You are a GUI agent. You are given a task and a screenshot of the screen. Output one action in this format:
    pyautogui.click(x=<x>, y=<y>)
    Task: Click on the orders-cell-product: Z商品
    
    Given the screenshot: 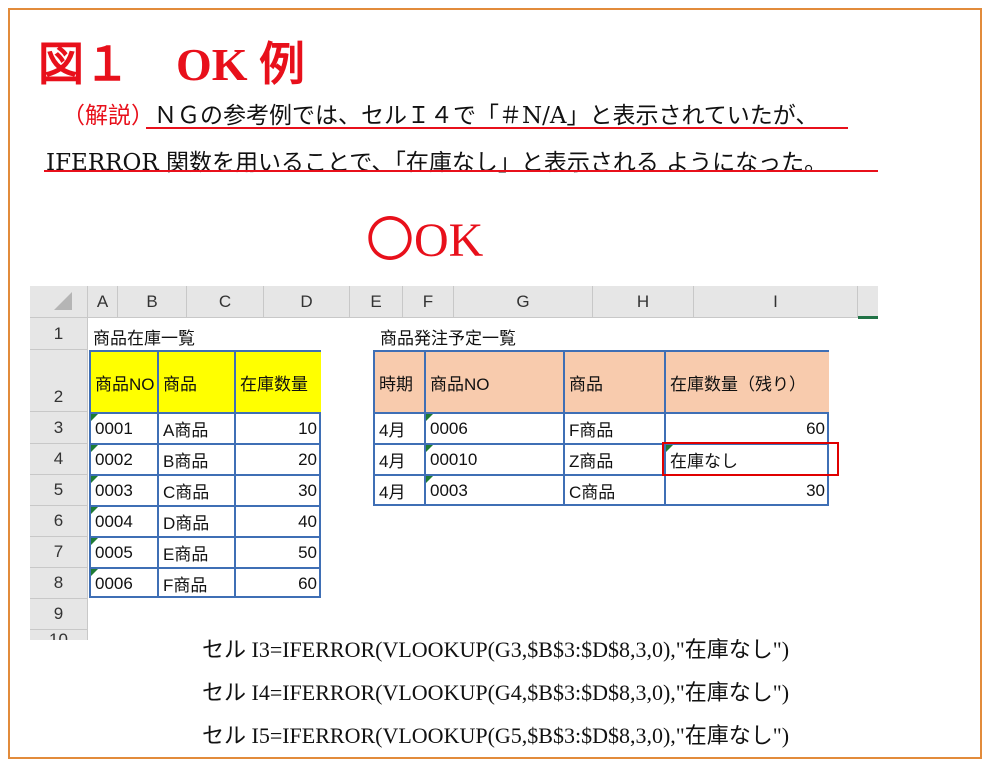 What is the action you would take?
    pyautogui.click(x=613, y=458)
    